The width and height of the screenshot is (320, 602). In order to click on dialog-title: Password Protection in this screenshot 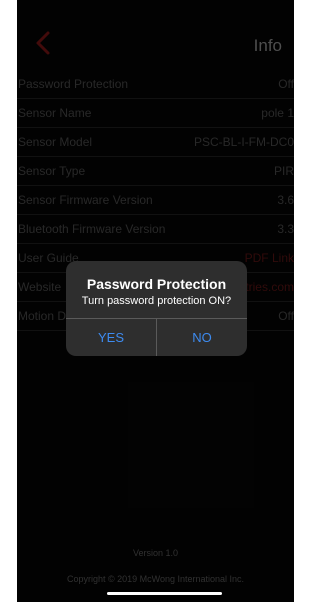, I will do `click(156, 284)`.